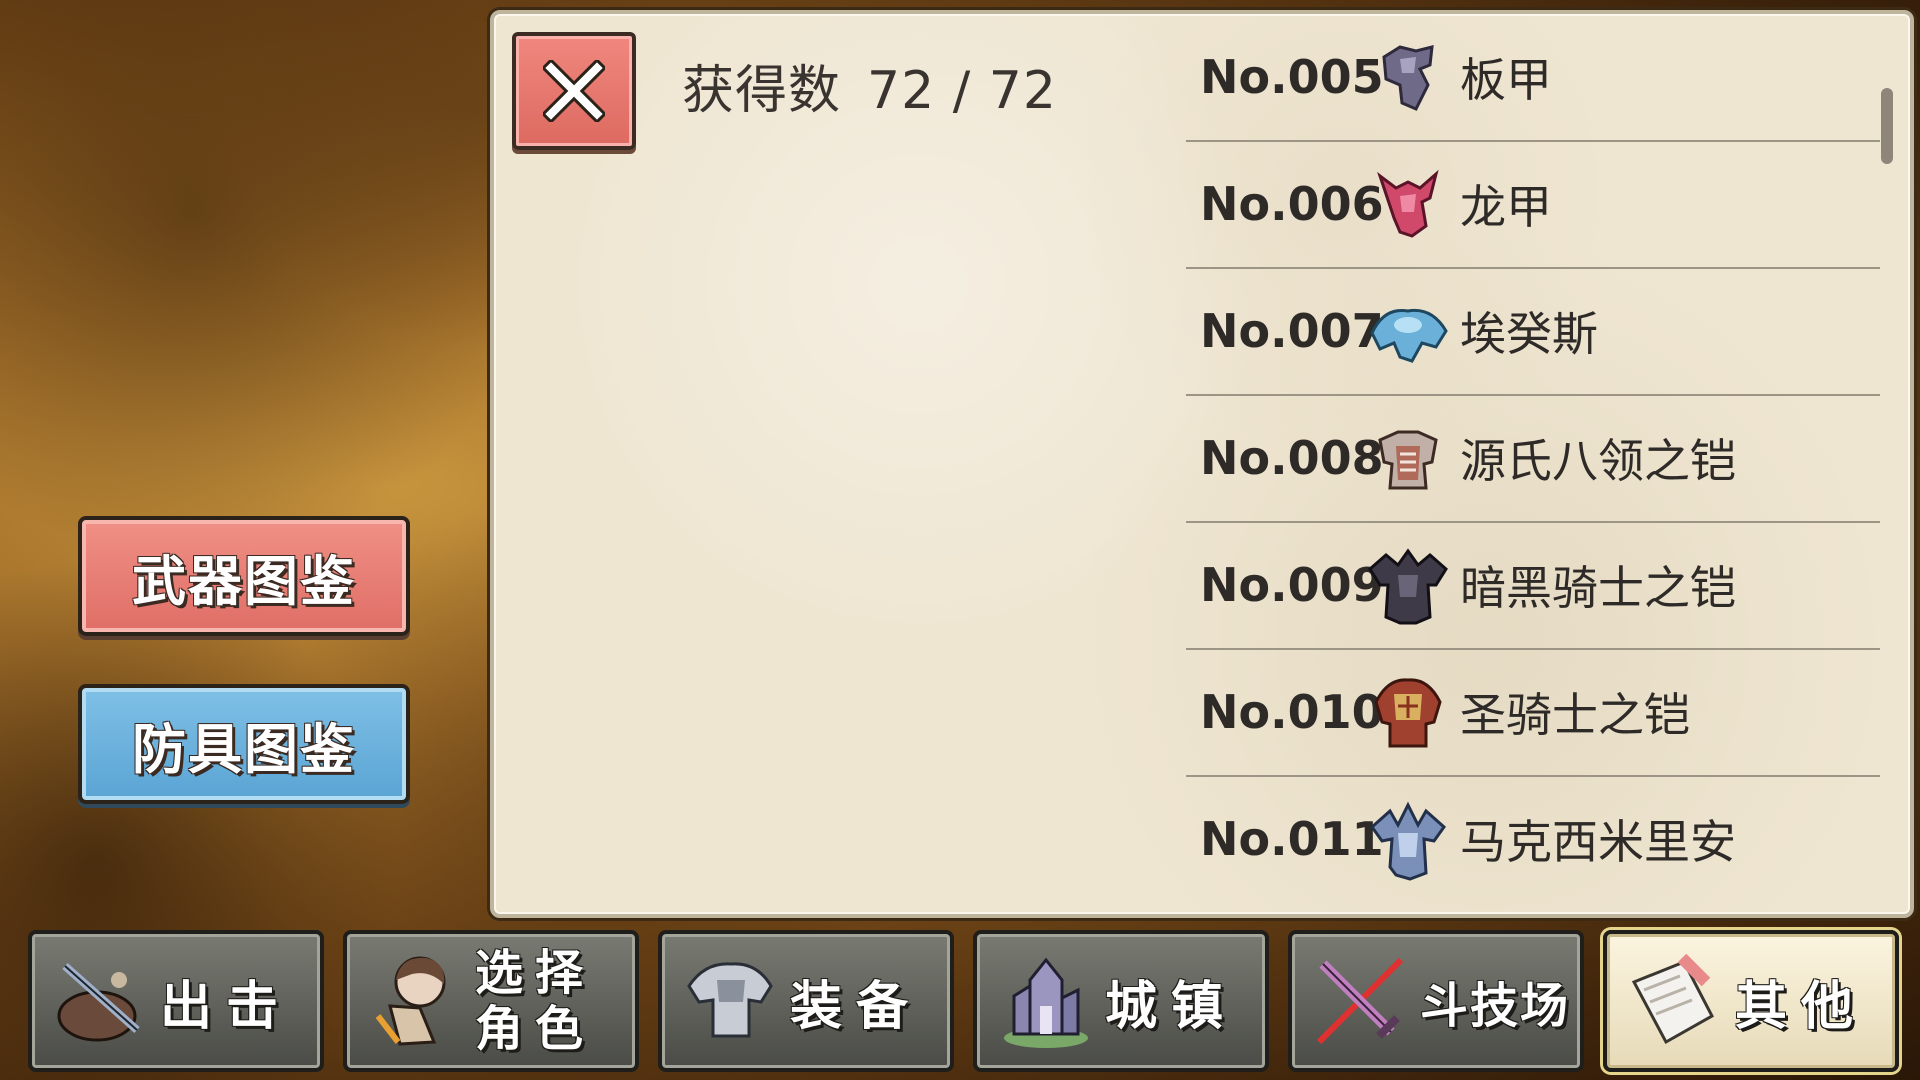  Describe the element at coordinates (1408, 458) in the screenshot. I see `genji-armor-icon` at that location.